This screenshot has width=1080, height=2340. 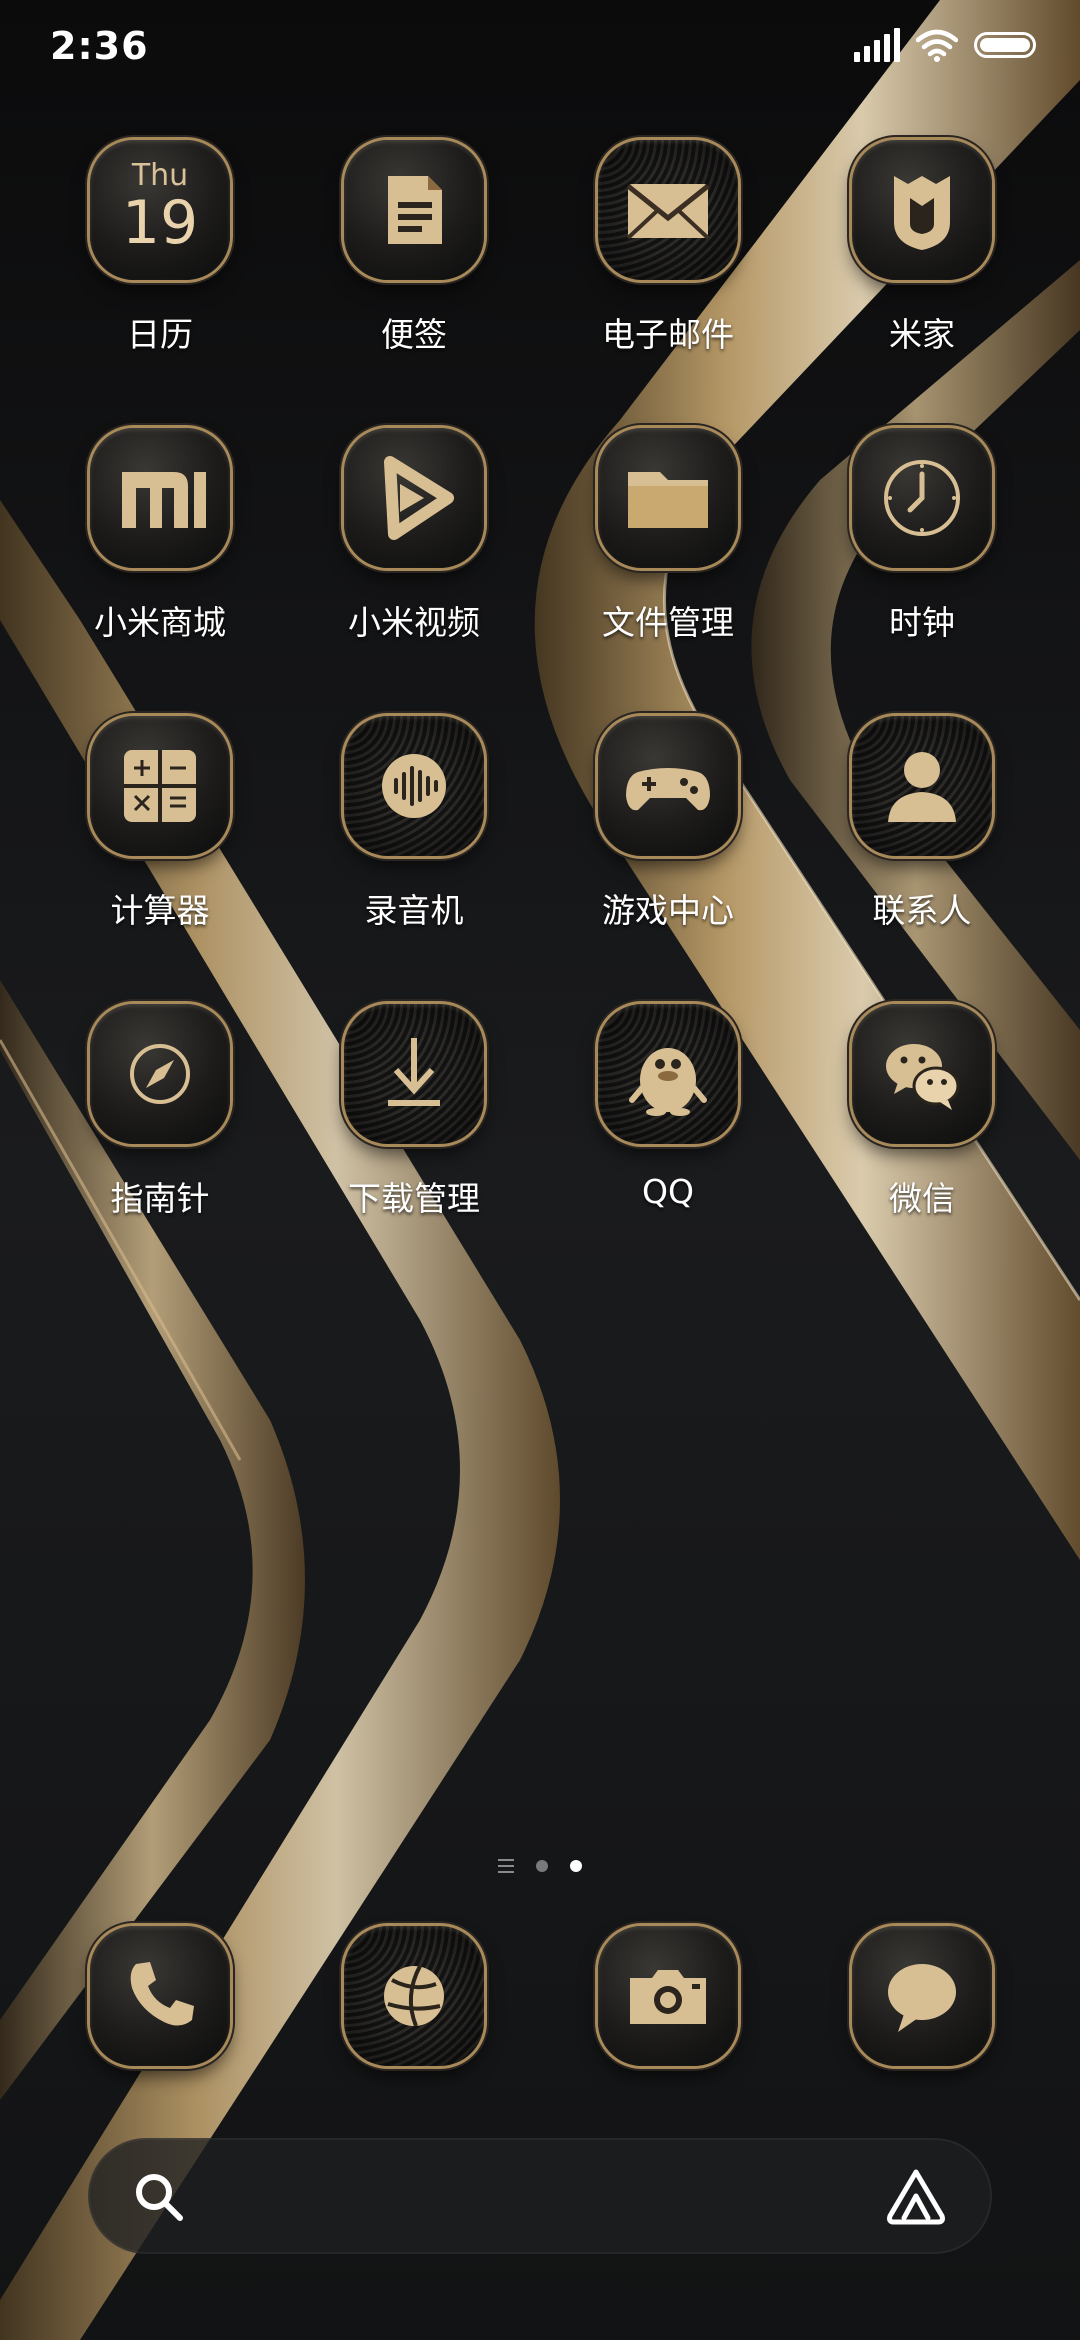 I want to click on app-label: 便签, so click(x=414, y=334).